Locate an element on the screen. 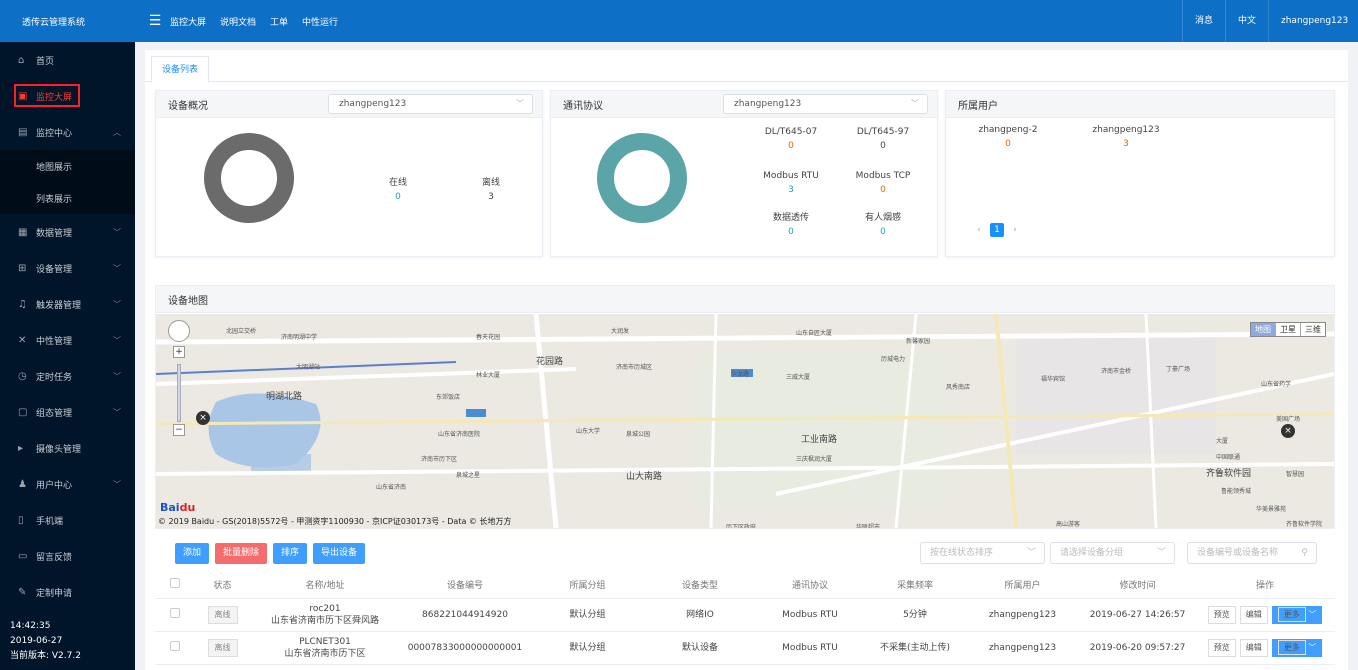 The width and height of the screenshot is (1358, 670). topnav-tickets: 工单 is located at coordinates (279, 21).